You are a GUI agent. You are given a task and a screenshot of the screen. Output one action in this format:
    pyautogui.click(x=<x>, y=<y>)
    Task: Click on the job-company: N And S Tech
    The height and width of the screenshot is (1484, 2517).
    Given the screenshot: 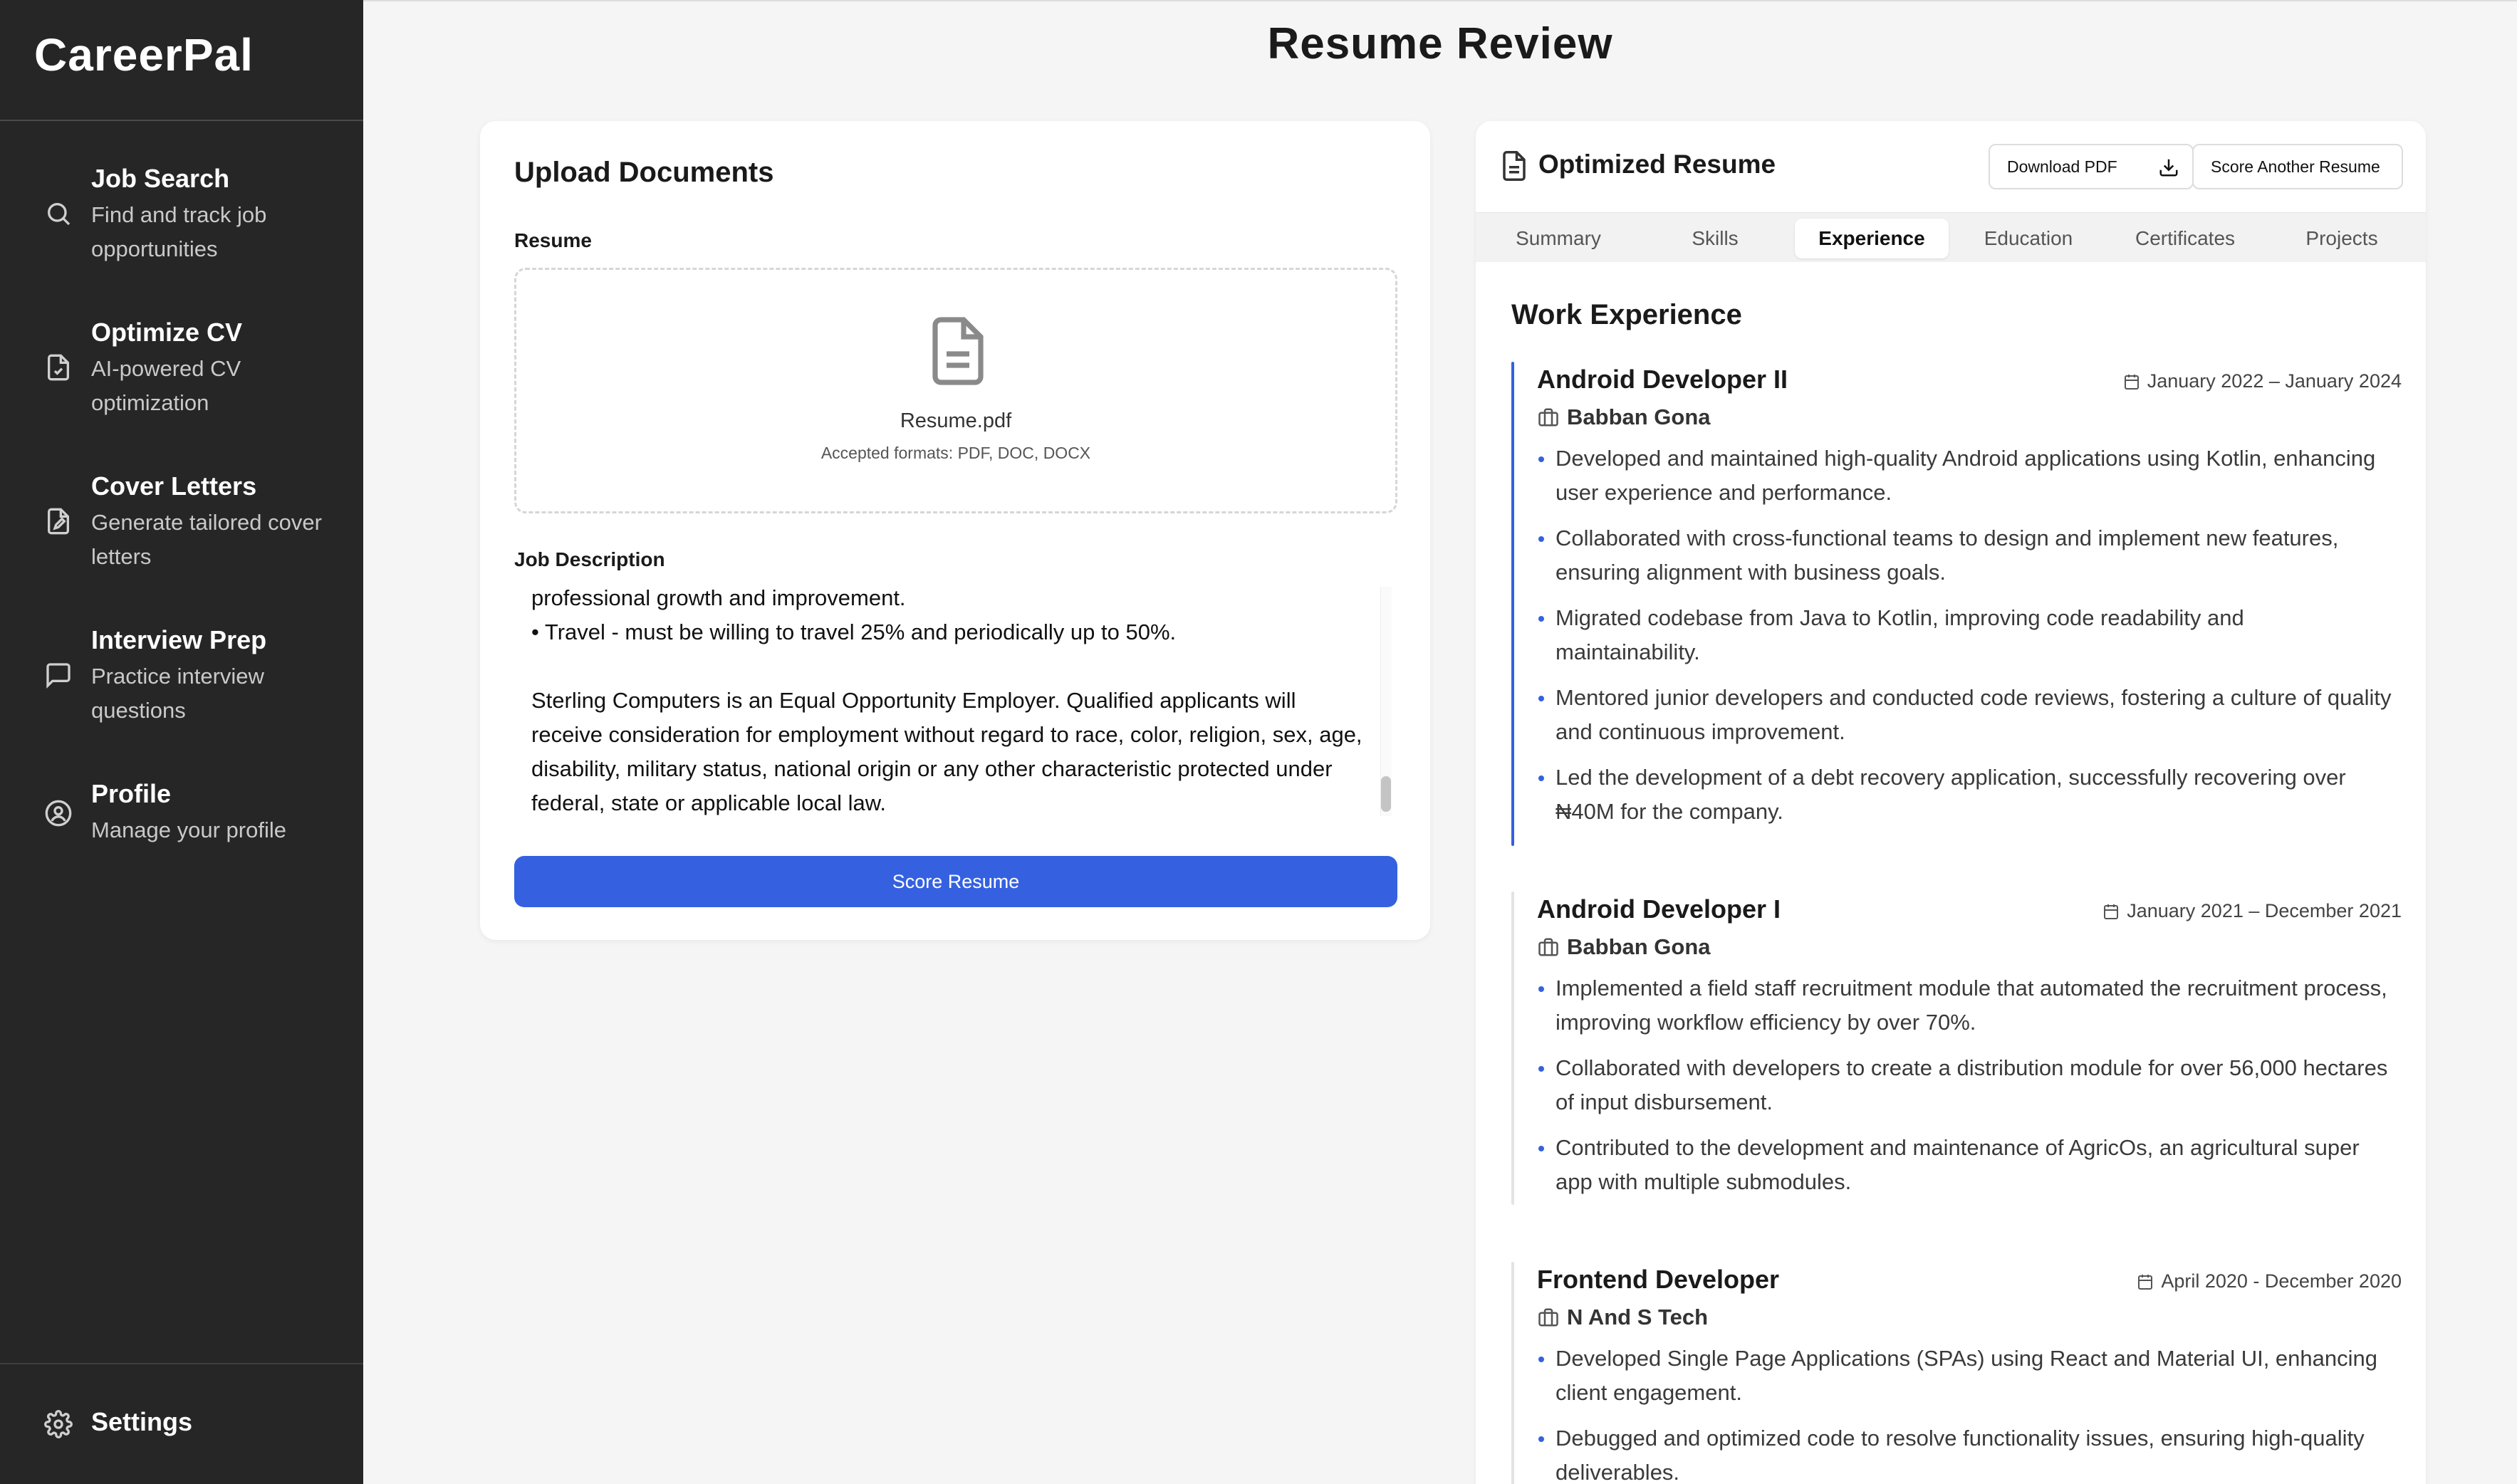 What is the action you would take?
    pyautogui.click(x=1622, y=1317)
    